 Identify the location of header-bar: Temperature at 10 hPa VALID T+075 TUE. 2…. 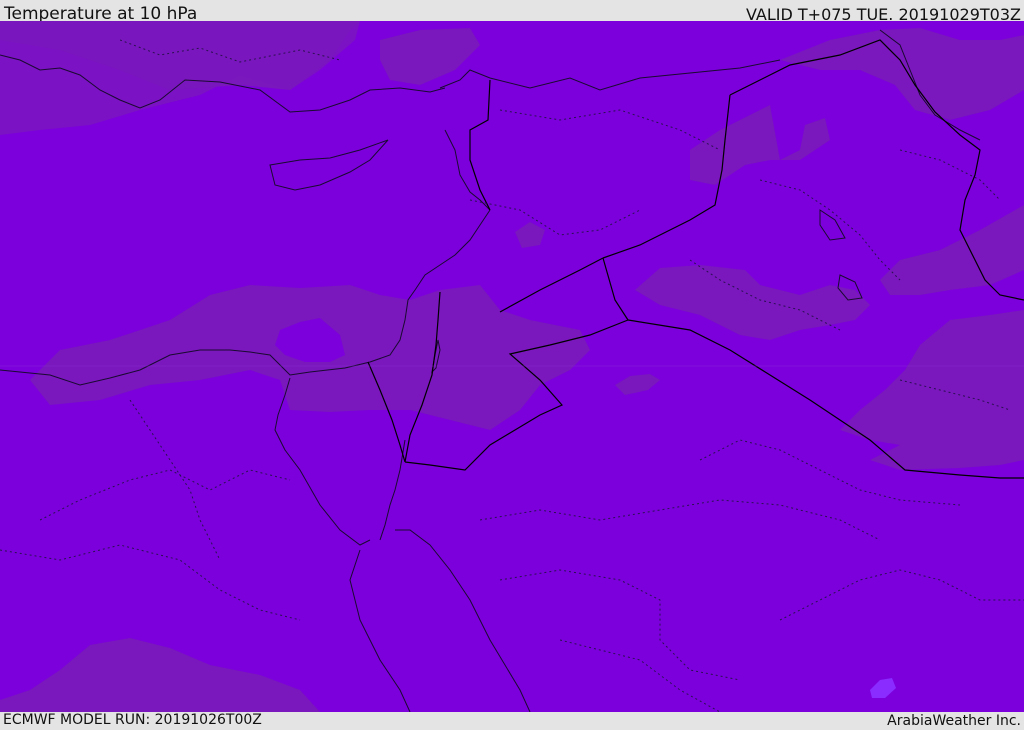
(512, 12).